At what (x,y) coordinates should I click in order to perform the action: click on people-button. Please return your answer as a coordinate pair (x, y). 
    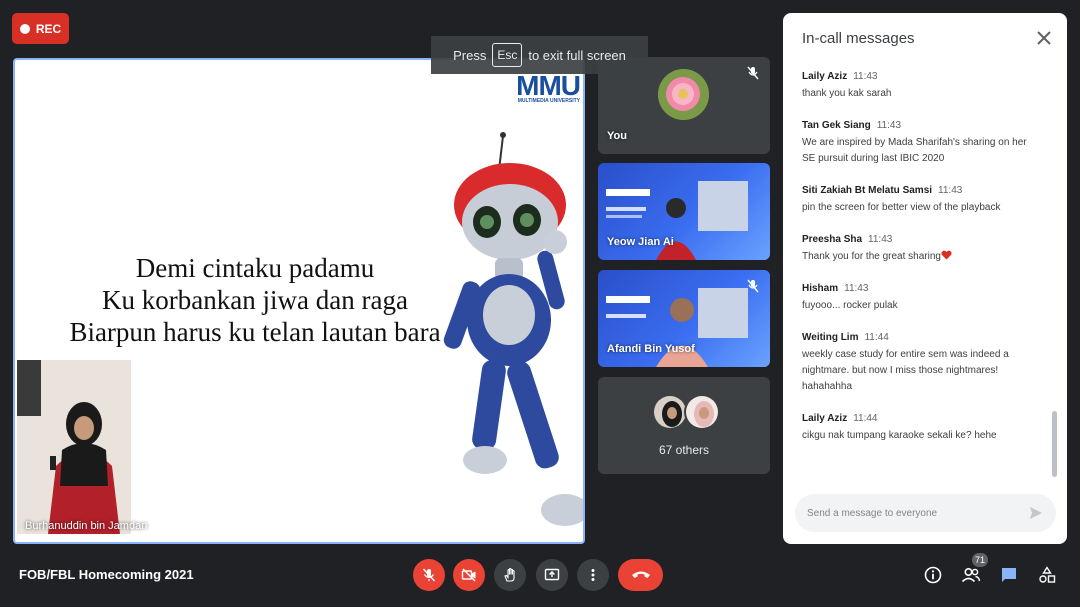
    Looking at the image, I should click on (971, 575).